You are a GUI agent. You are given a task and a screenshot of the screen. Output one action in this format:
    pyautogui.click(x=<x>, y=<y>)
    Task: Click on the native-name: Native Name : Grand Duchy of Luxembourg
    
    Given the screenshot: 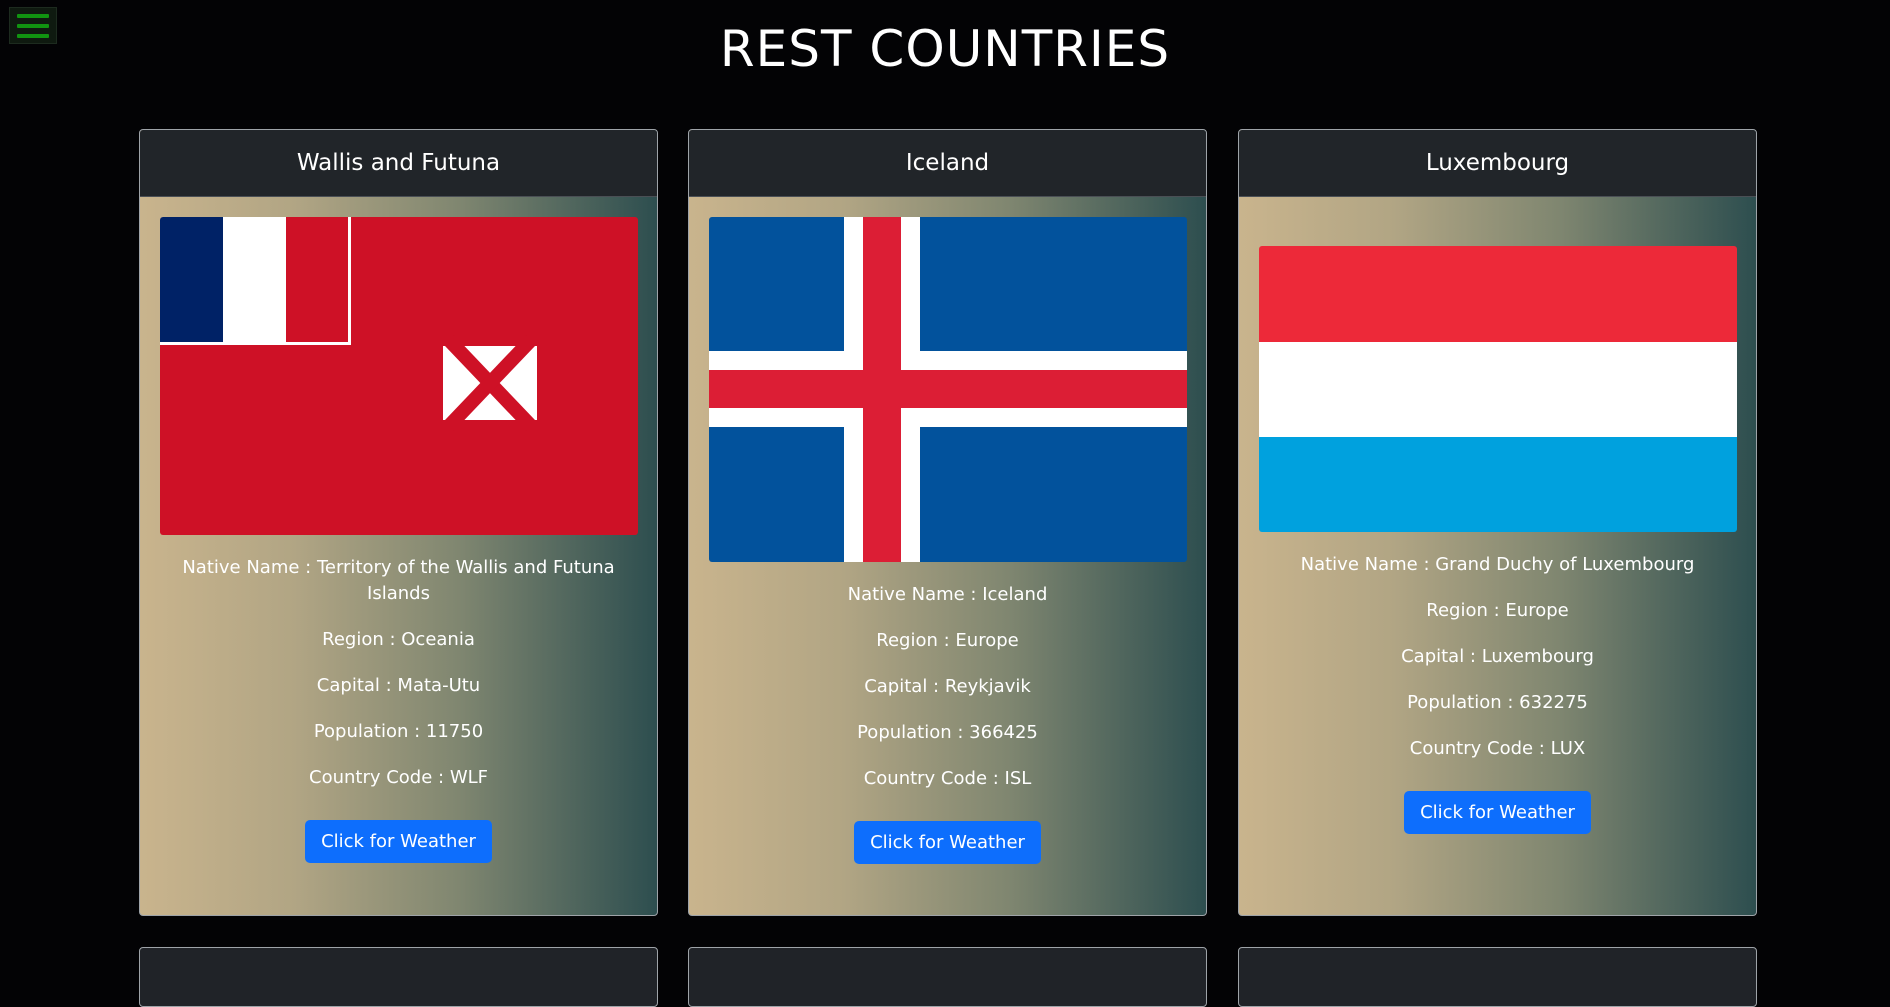 What is the action you would take?
    pyautogui.click(x=1497, y=564)
    